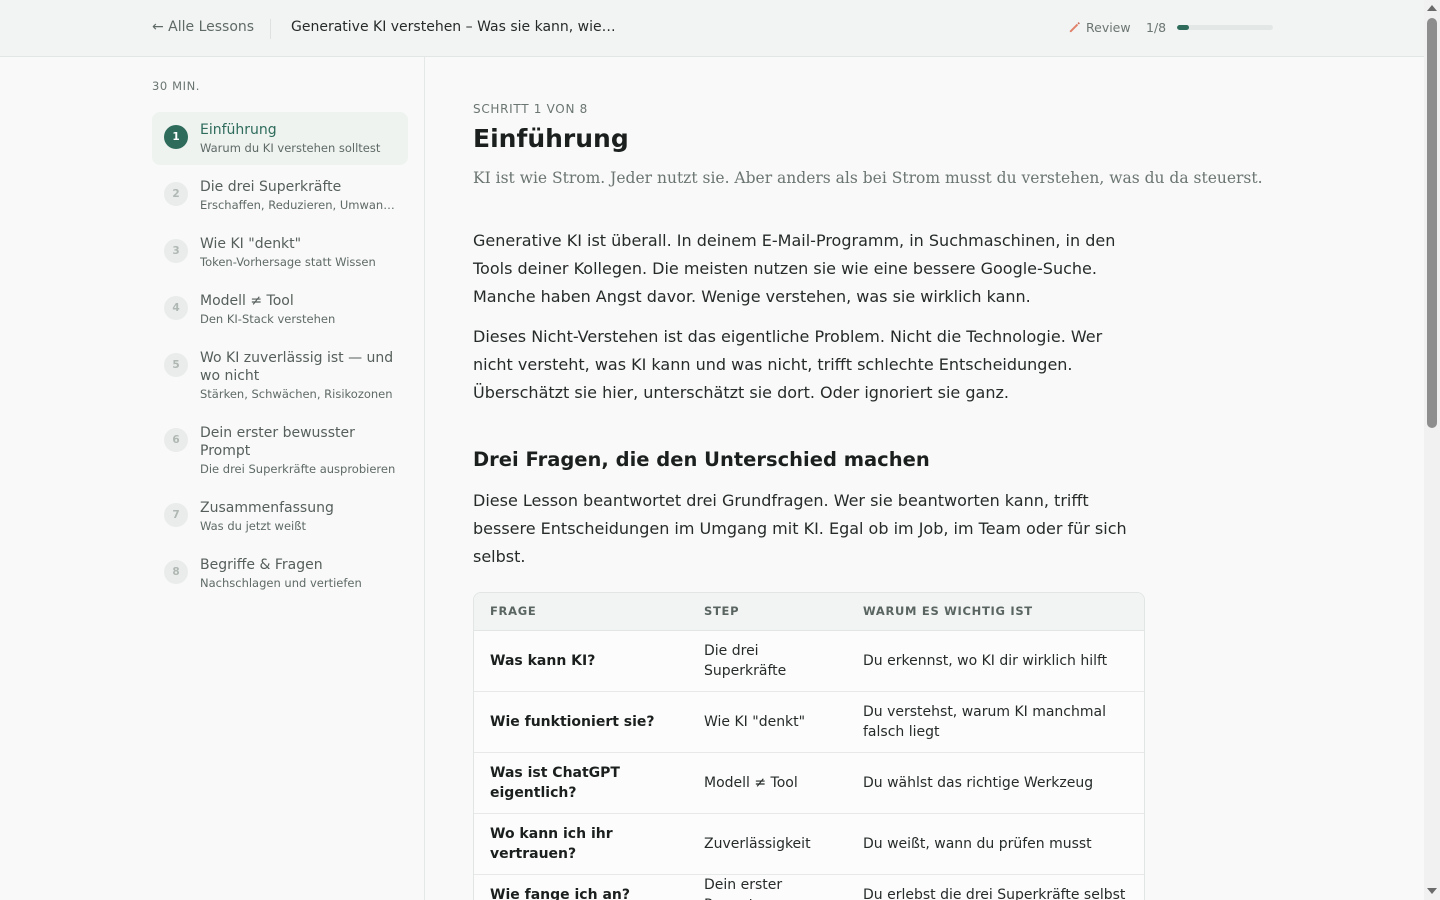  I want to click on reason-cell: Du wählst das richtige Werkzeug, so click(995, 783).